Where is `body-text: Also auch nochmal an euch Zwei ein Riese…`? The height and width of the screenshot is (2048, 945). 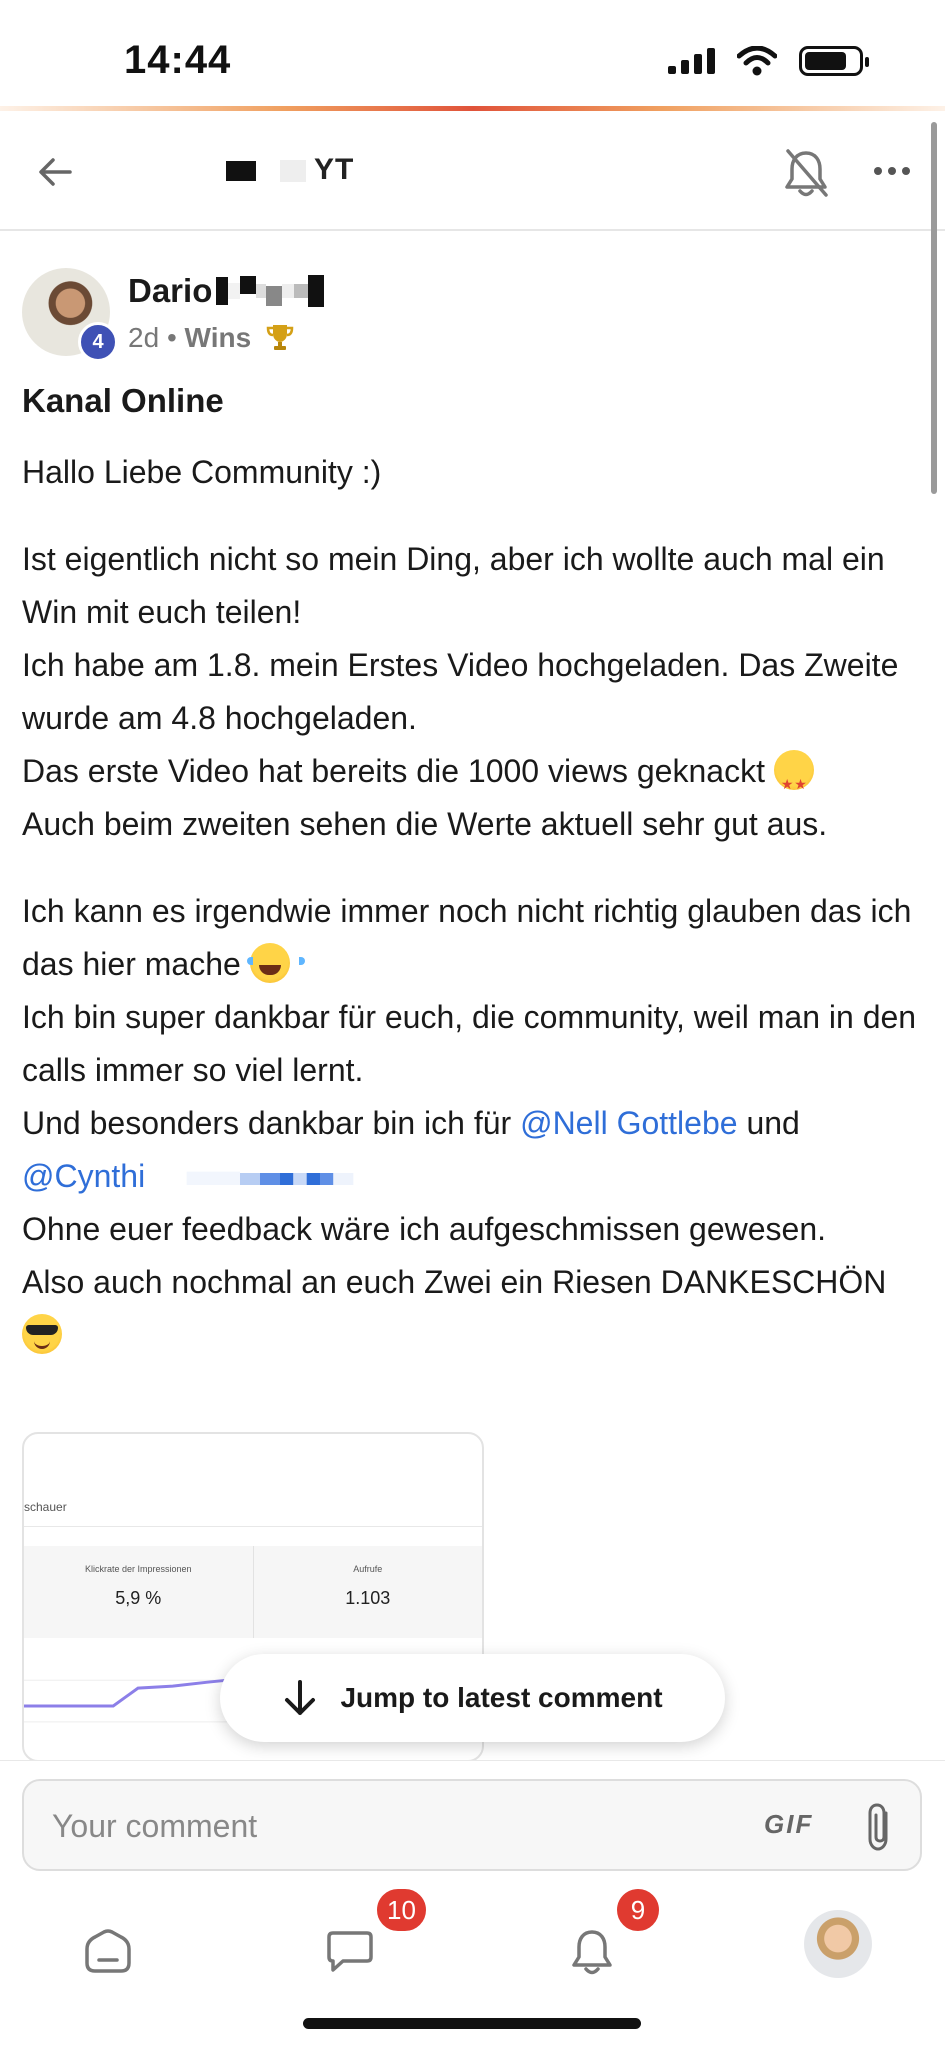 body-text: Also auch nochmal an euch Zwei ein Riese… is located at coordinates (454, 1282).